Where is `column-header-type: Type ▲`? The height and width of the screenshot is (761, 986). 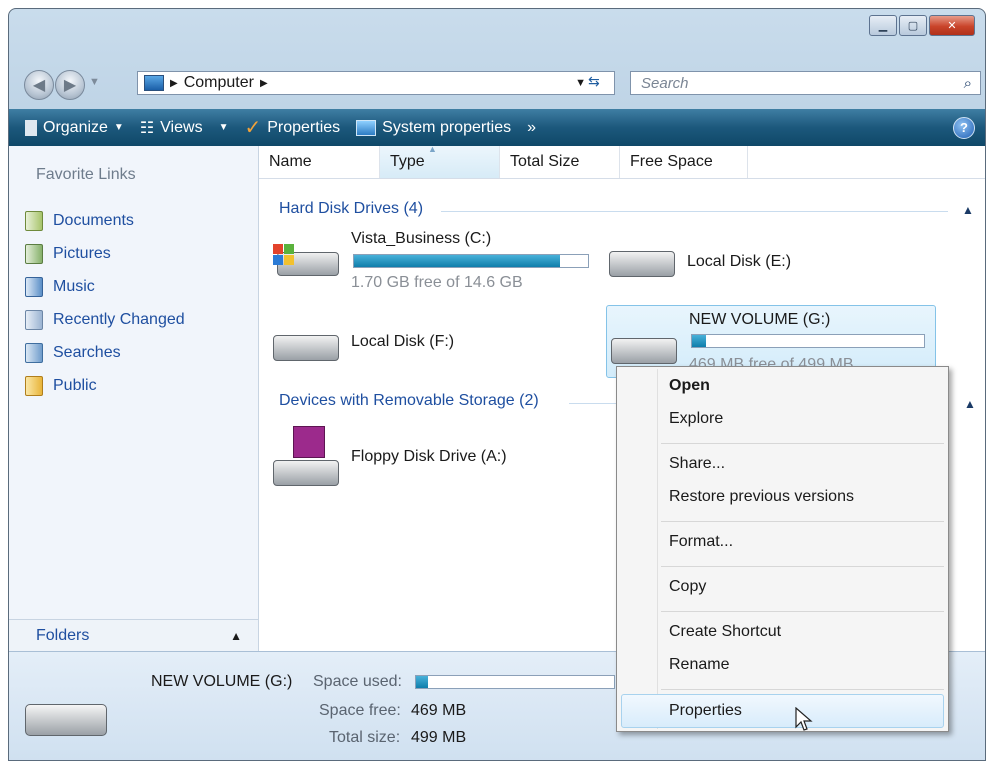 column-header-type: Type ▲ is located at coordinates (440, 161).